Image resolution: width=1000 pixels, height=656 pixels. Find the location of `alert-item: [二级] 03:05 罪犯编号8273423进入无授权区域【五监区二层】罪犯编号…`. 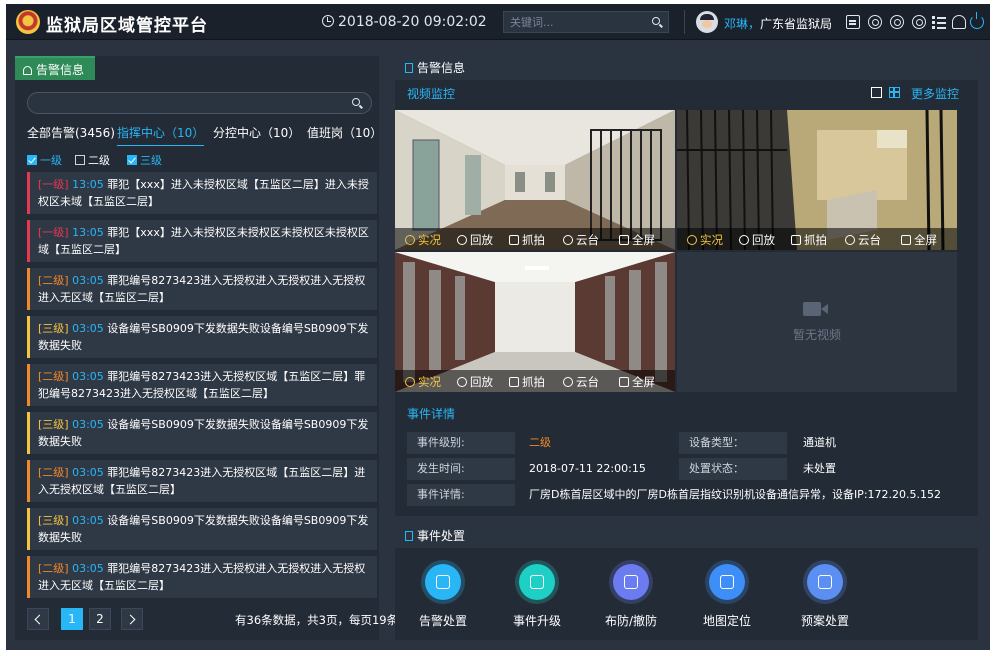

alert-item: [二级] 03:05 罪犯编号8273423进入无授权区域【五监区二层】罪犯编号… is located at coordinates (202, 385).